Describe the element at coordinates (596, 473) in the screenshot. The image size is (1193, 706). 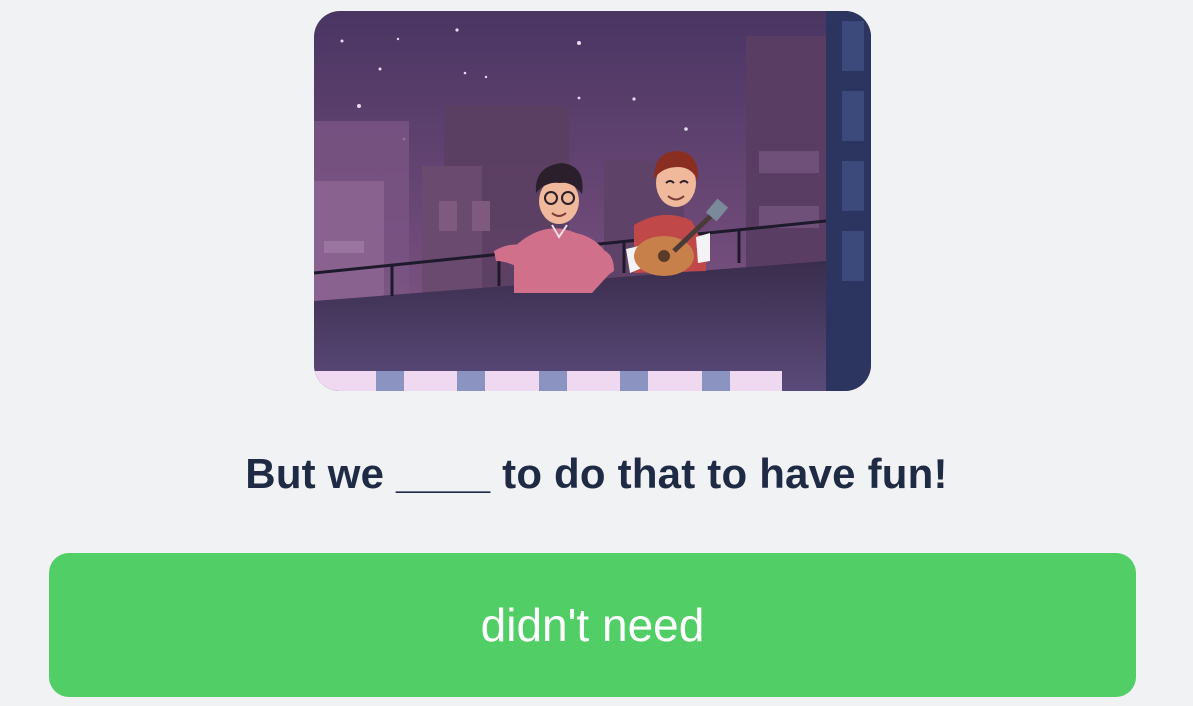
I see `fill-in-the-blank-prompt: But we ____ to do that to have fun!` at that location.